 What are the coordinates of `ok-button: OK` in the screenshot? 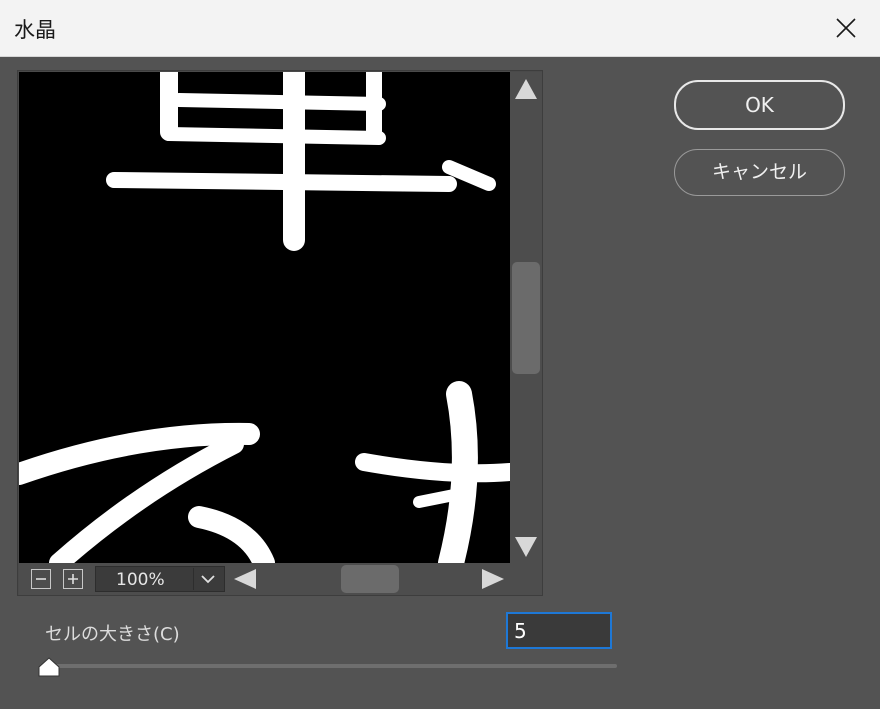 It's located at (759, 105).